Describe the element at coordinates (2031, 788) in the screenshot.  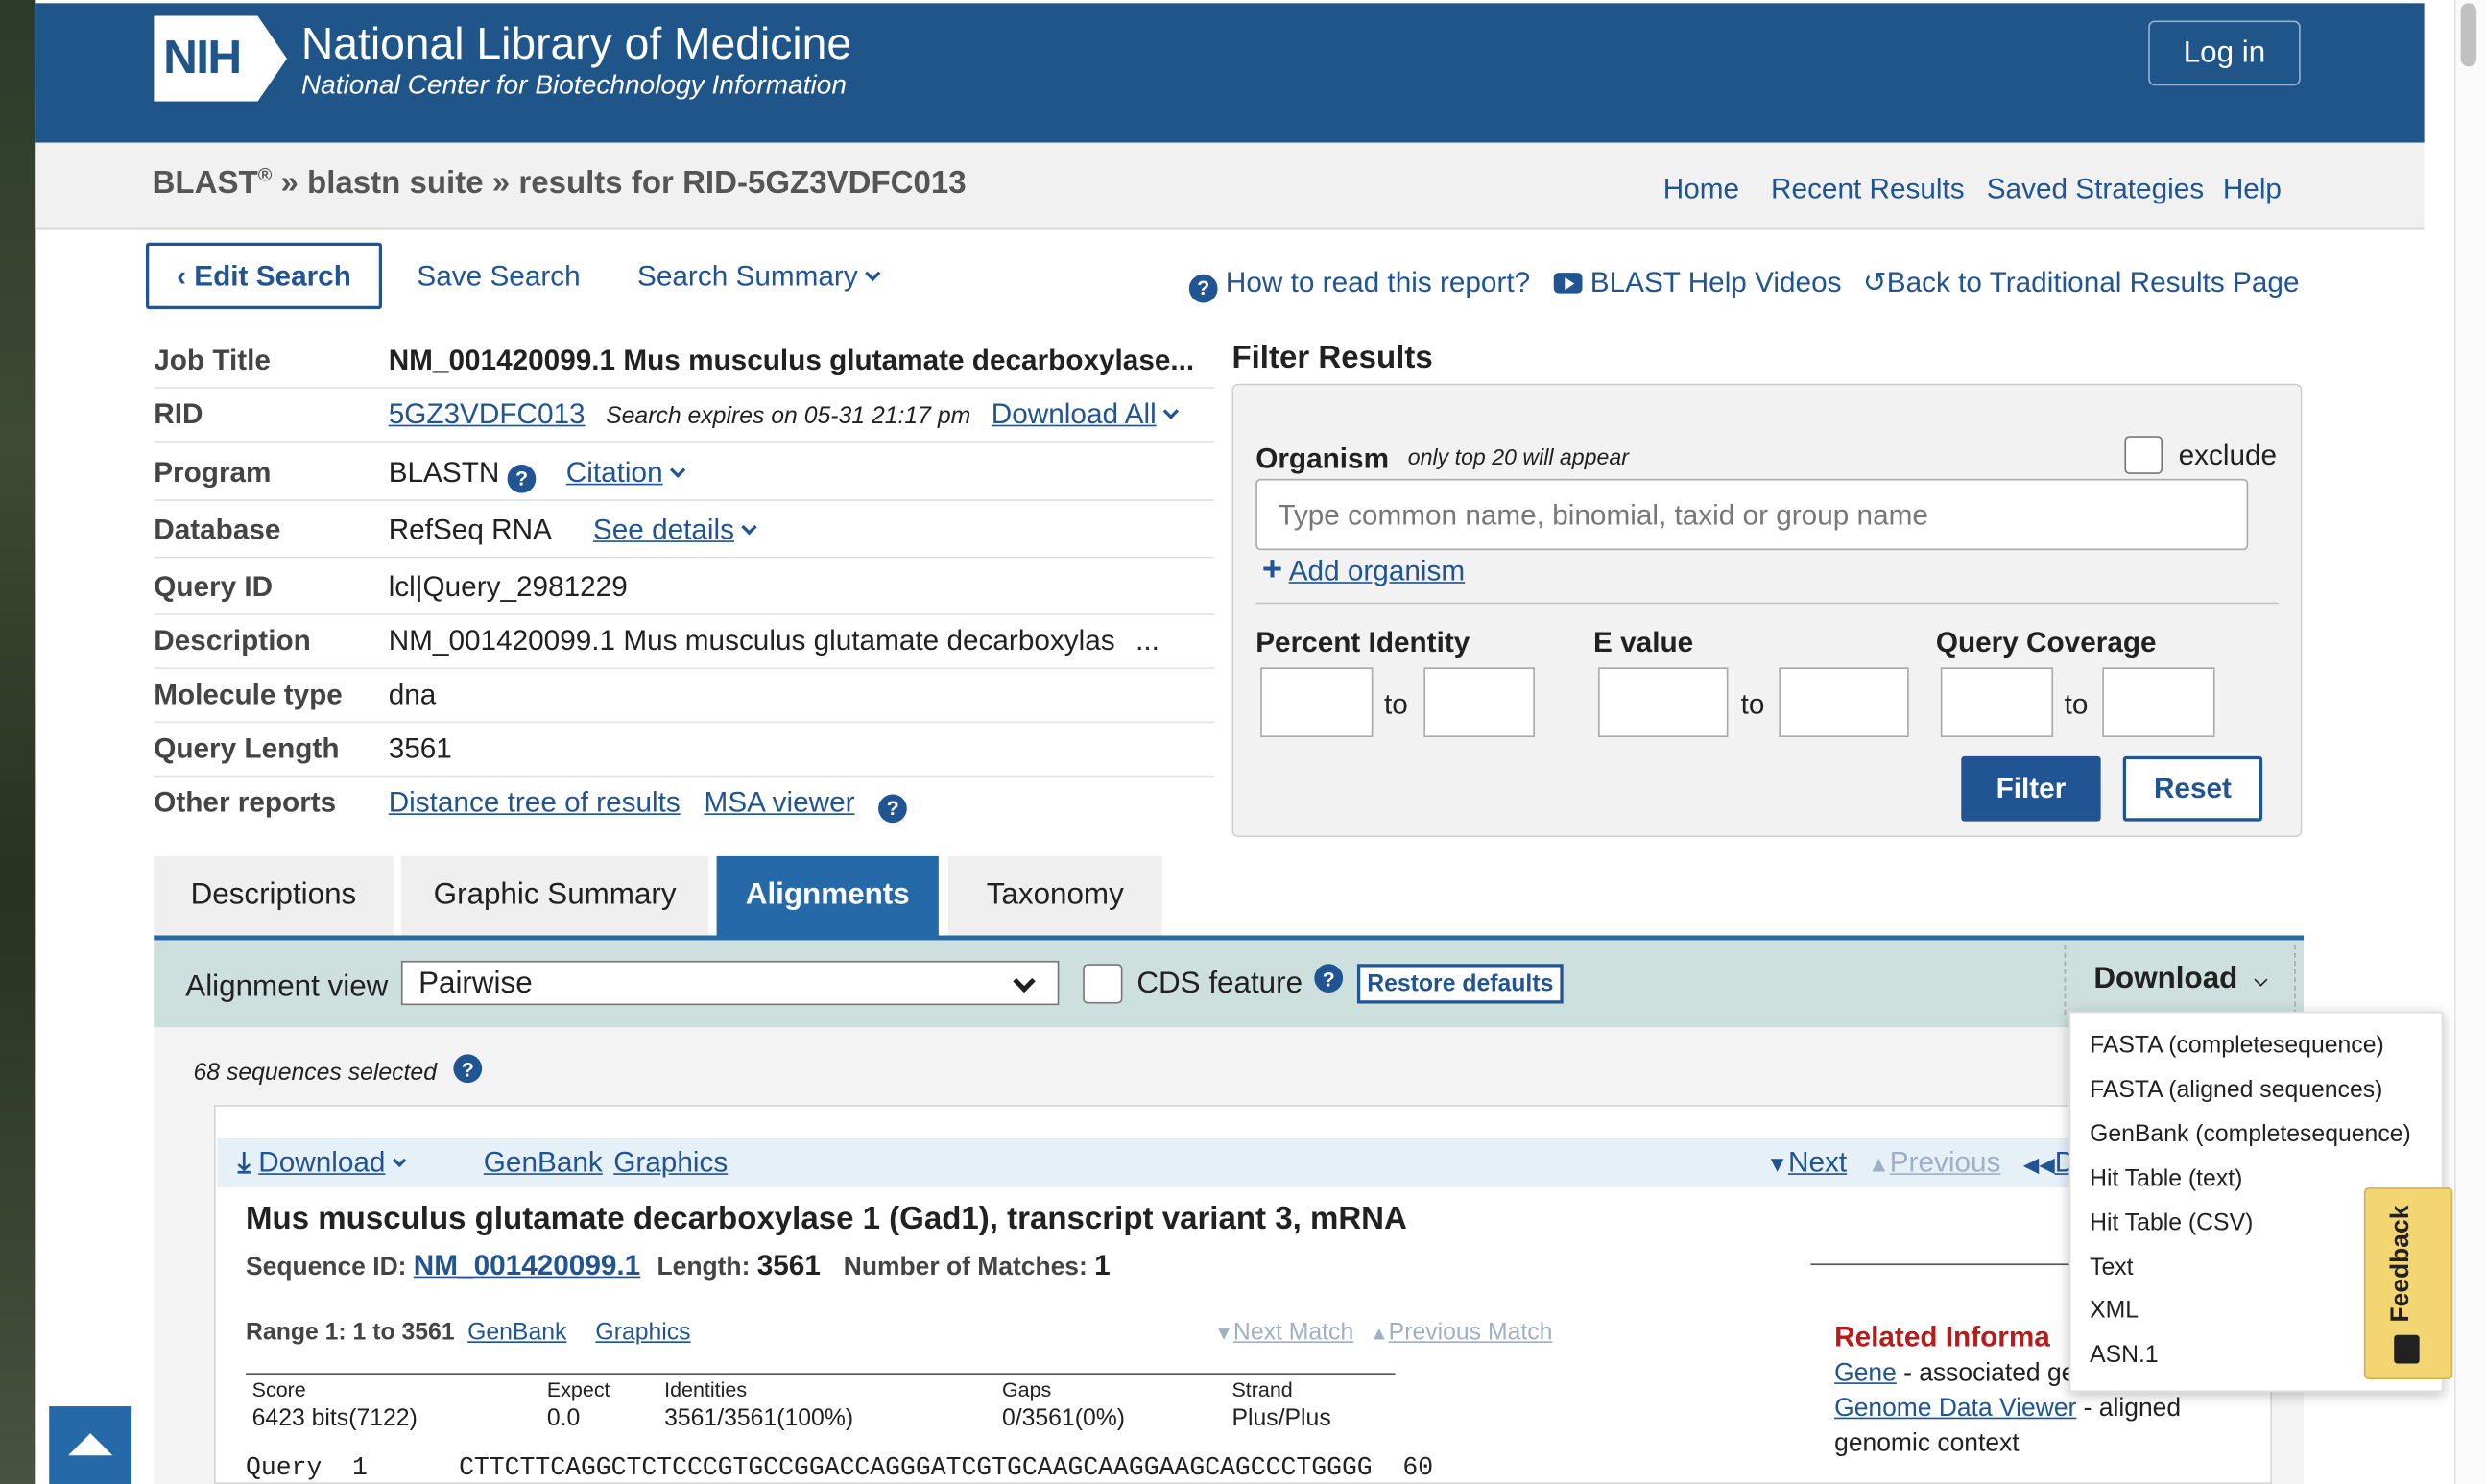
I see `filter-button: Filter` at that location.